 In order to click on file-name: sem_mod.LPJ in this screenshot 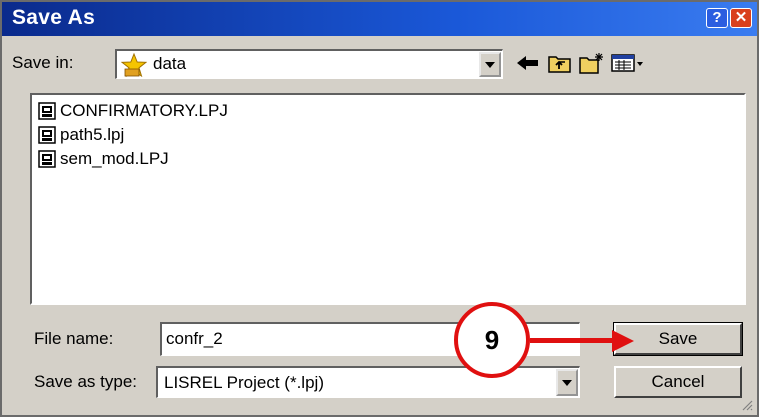, I will do `click(114, 158)`.